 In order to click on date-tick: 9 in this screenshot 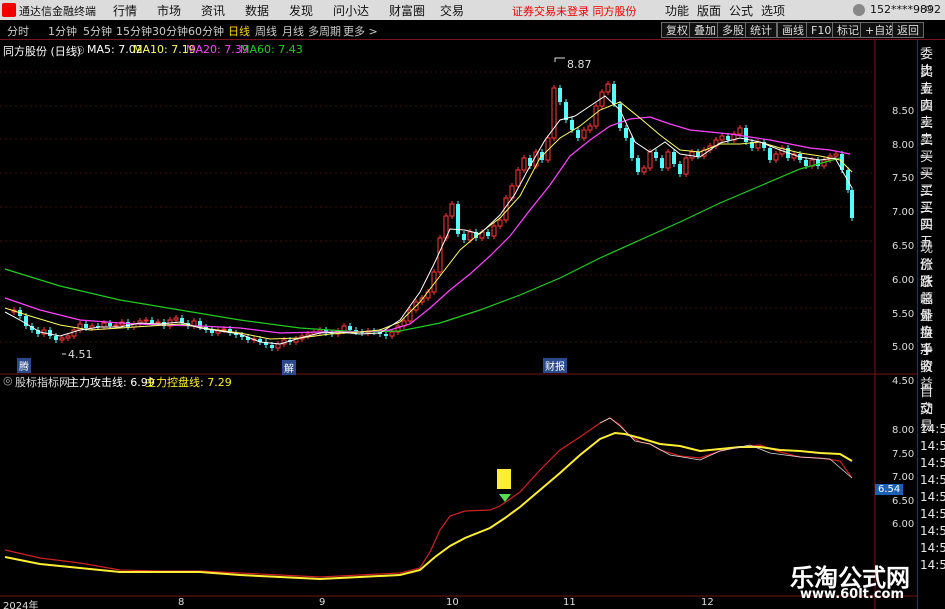, I will do `click(322, 602)`.